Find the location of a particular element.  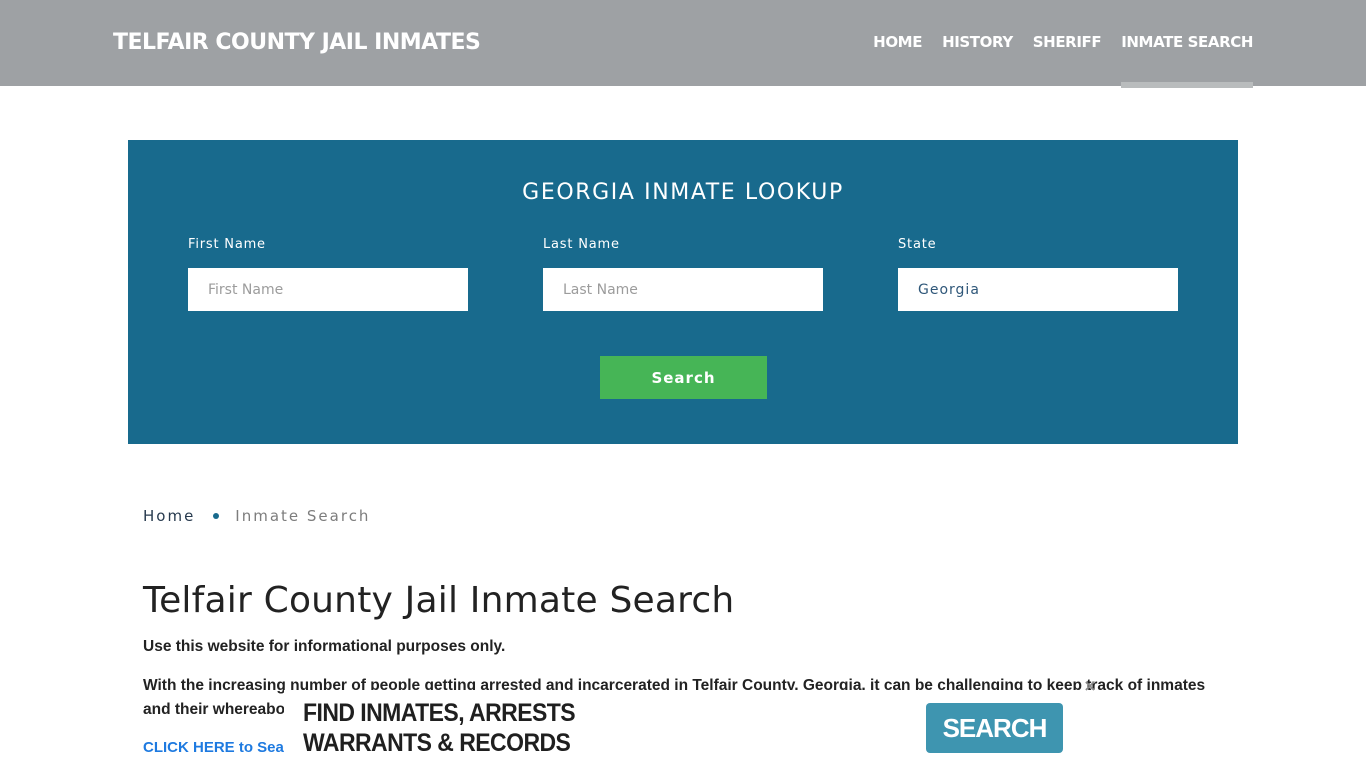

main-nav: HOME HISTORY SHERIFF INMATE SEARCH is located at coordinates (1053, 60).